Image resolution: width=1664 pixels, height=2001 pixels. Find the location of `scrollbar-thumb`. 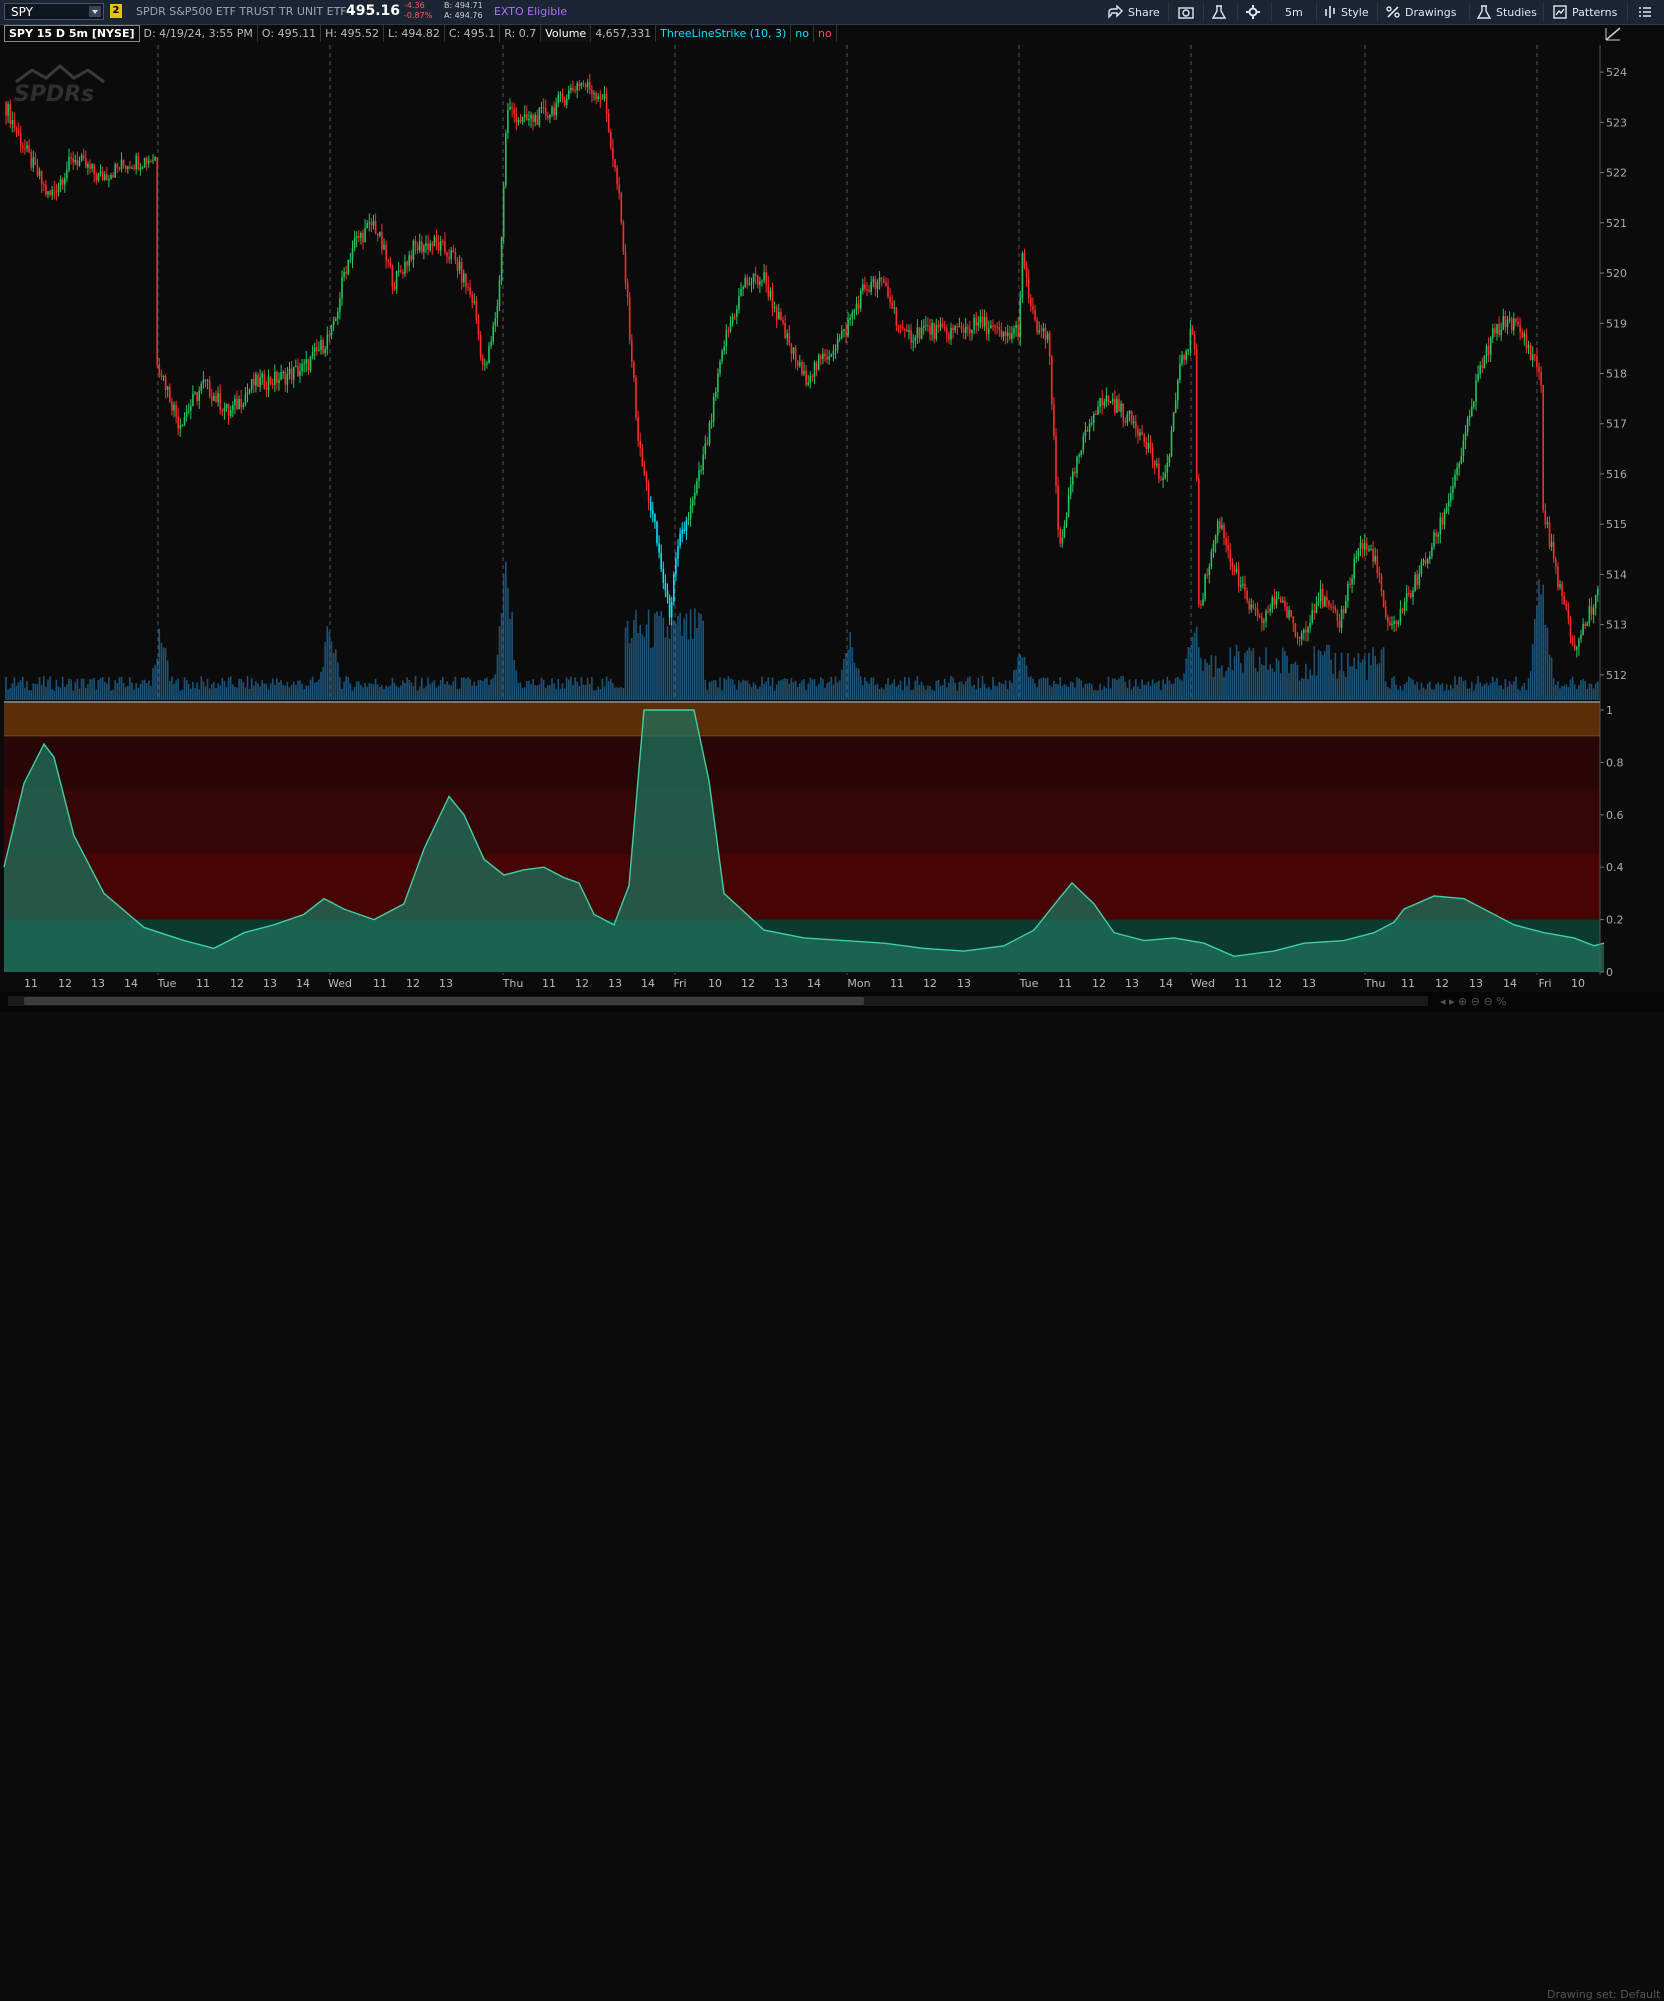

scrollbar-thumb is located at coordinates (444, 1001).